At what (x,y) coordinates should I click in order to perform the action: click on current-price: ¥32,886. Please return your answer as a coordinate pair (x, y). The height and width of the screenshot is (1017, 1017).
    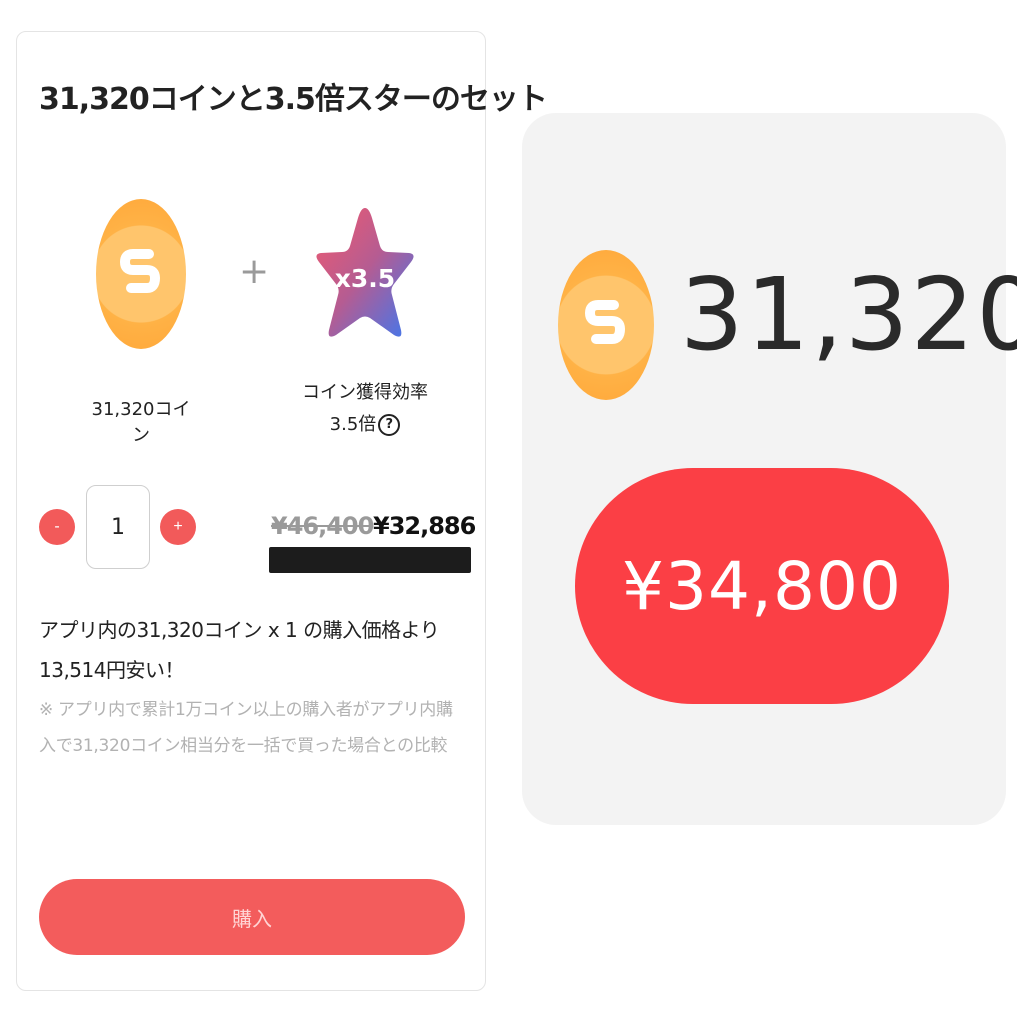
    Looking at the image, I should click on (424, 526).